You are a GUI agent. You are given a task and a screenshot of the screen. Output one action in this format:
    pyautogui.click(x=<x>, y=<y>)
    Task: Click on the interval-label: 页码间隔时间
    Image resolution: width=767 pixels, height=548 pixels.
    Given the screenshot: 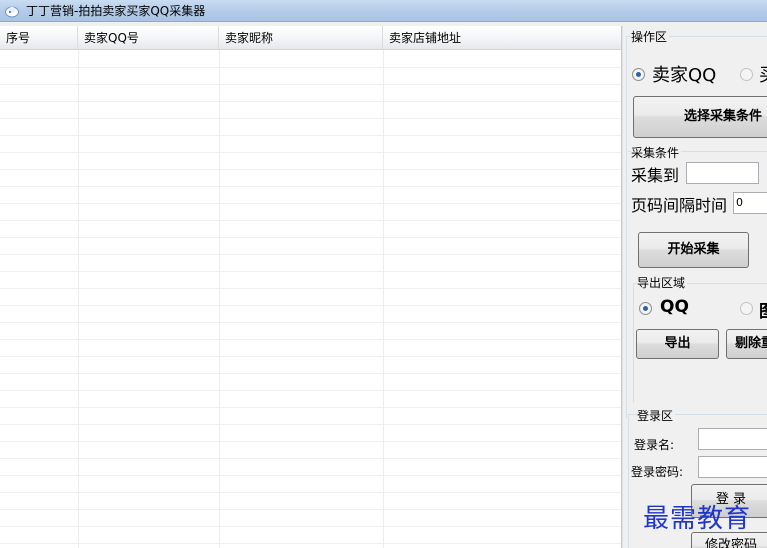 What is the action you would take?
    pyautogui.click(x=679, y=205)
    